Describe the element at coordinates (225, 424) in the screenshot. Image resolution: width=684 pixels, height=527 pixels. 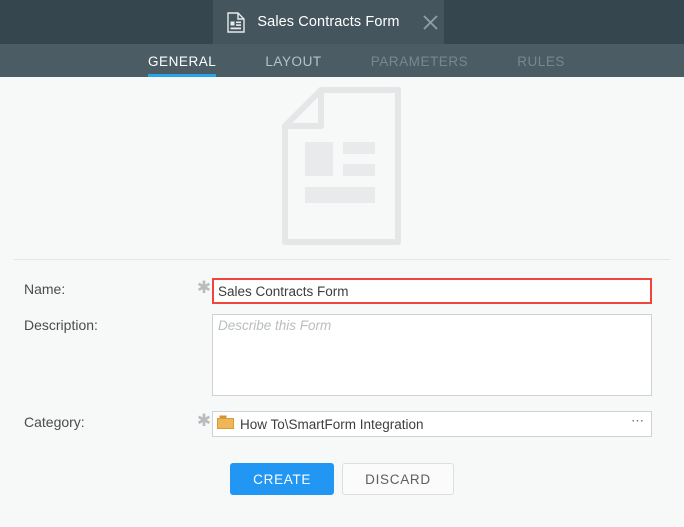
I see `folder-icon` at that location.